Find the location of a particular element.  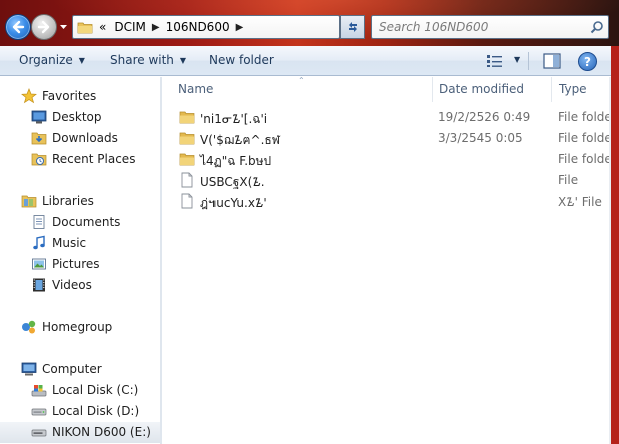

sidebar-group-computer: Computer is located at coordinates (80, 369).